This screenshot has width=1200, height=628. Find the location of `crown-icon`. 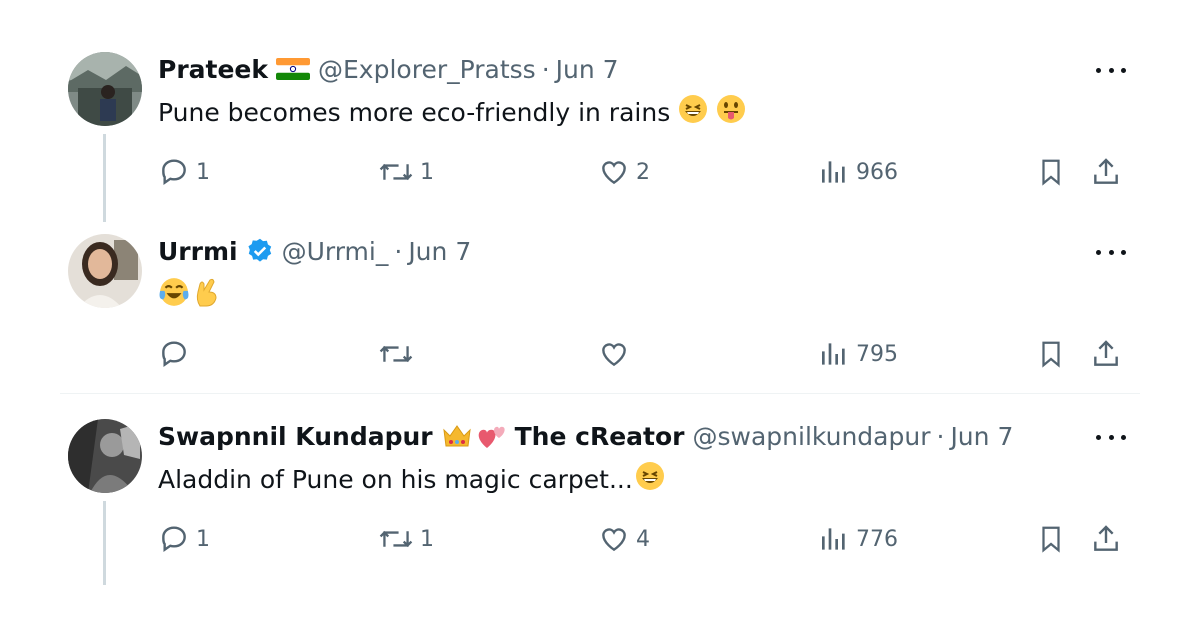

crown-icon is located at coordinates (457, 436).